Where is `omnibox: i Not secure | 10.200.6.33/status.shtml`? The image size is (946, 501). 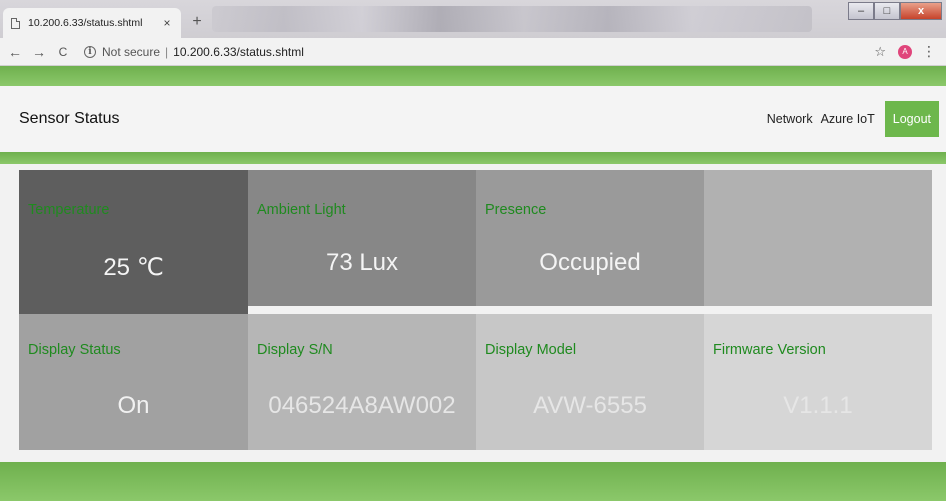
omnibox: i Not secure | 10.200.6.33/status.shtml is located at coordinates (479, 52).